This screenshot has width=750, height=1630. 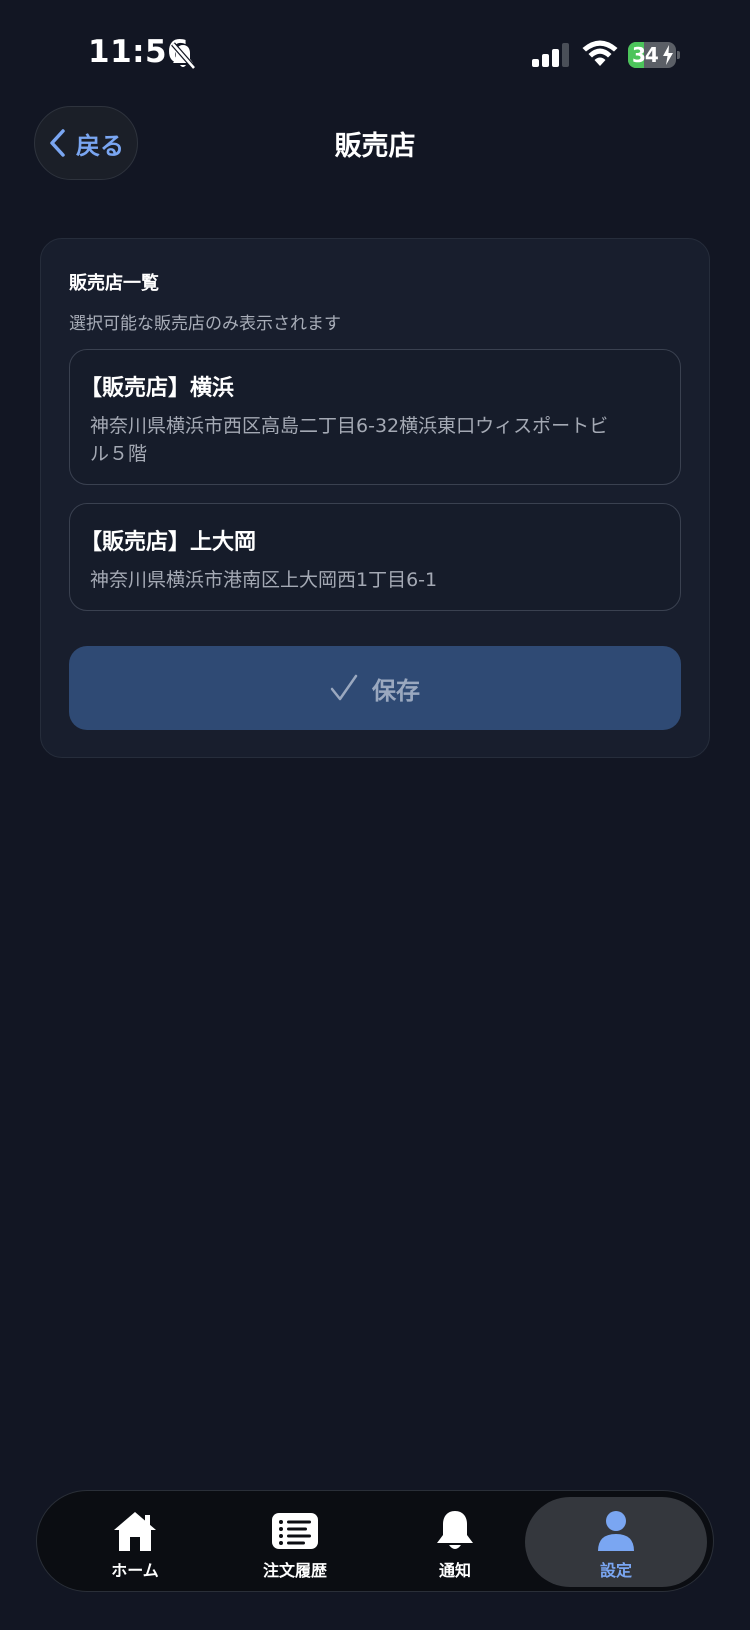 I want to click on store-name: 【販売店】上大岡, so click(x=168, y=542).